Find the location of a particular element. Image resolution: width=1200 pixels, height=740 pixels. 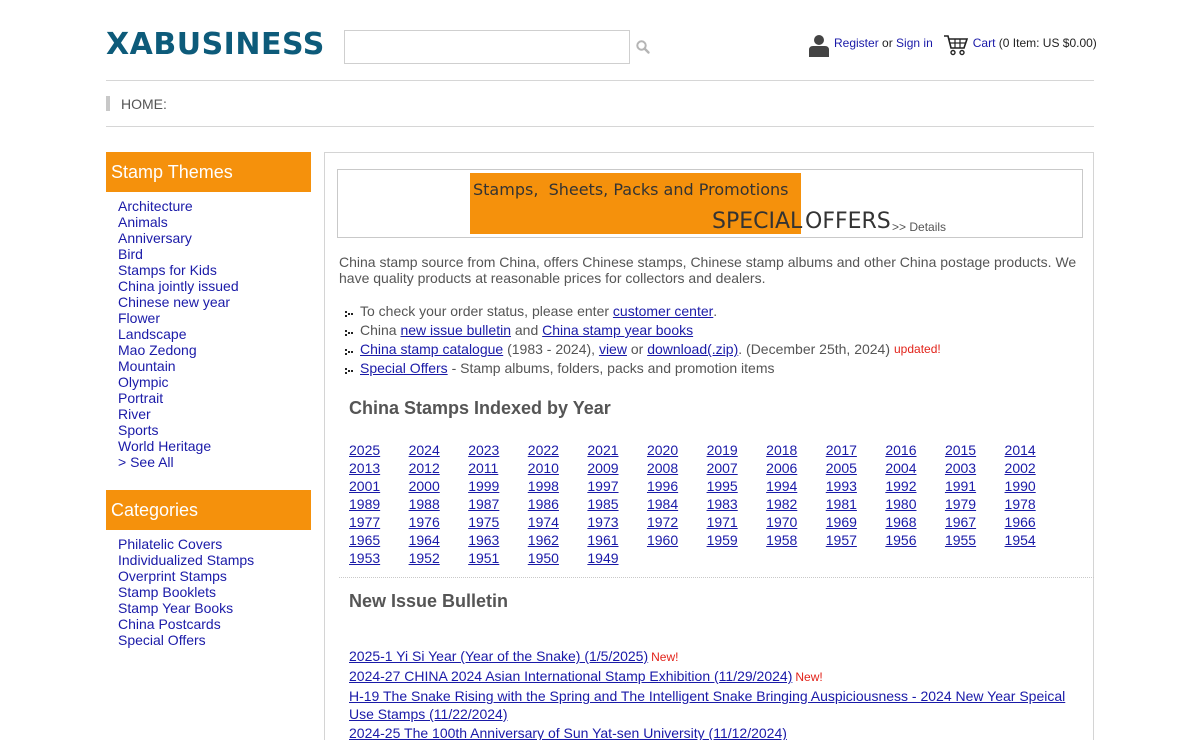

special-offers-link: Special Offers is located at coordinates (404, 368).